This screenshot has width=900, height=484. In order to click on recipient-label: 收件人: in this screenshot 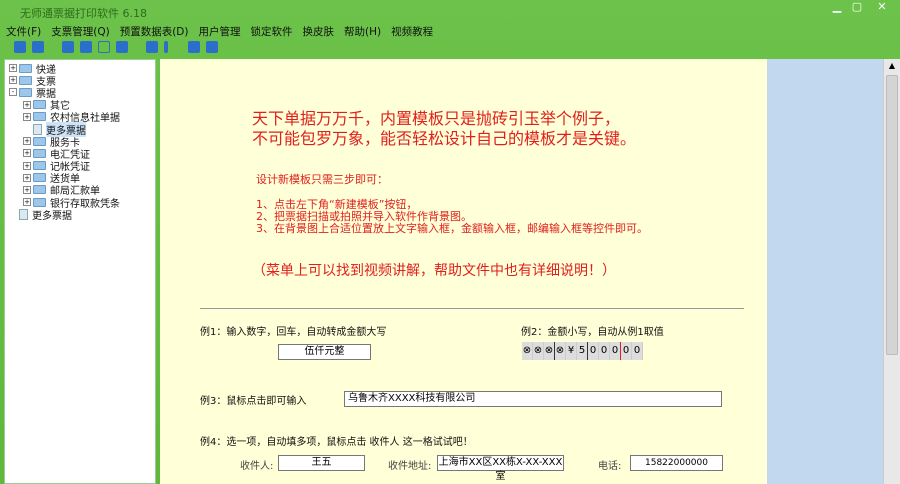, I will do `click(257, 466)`.